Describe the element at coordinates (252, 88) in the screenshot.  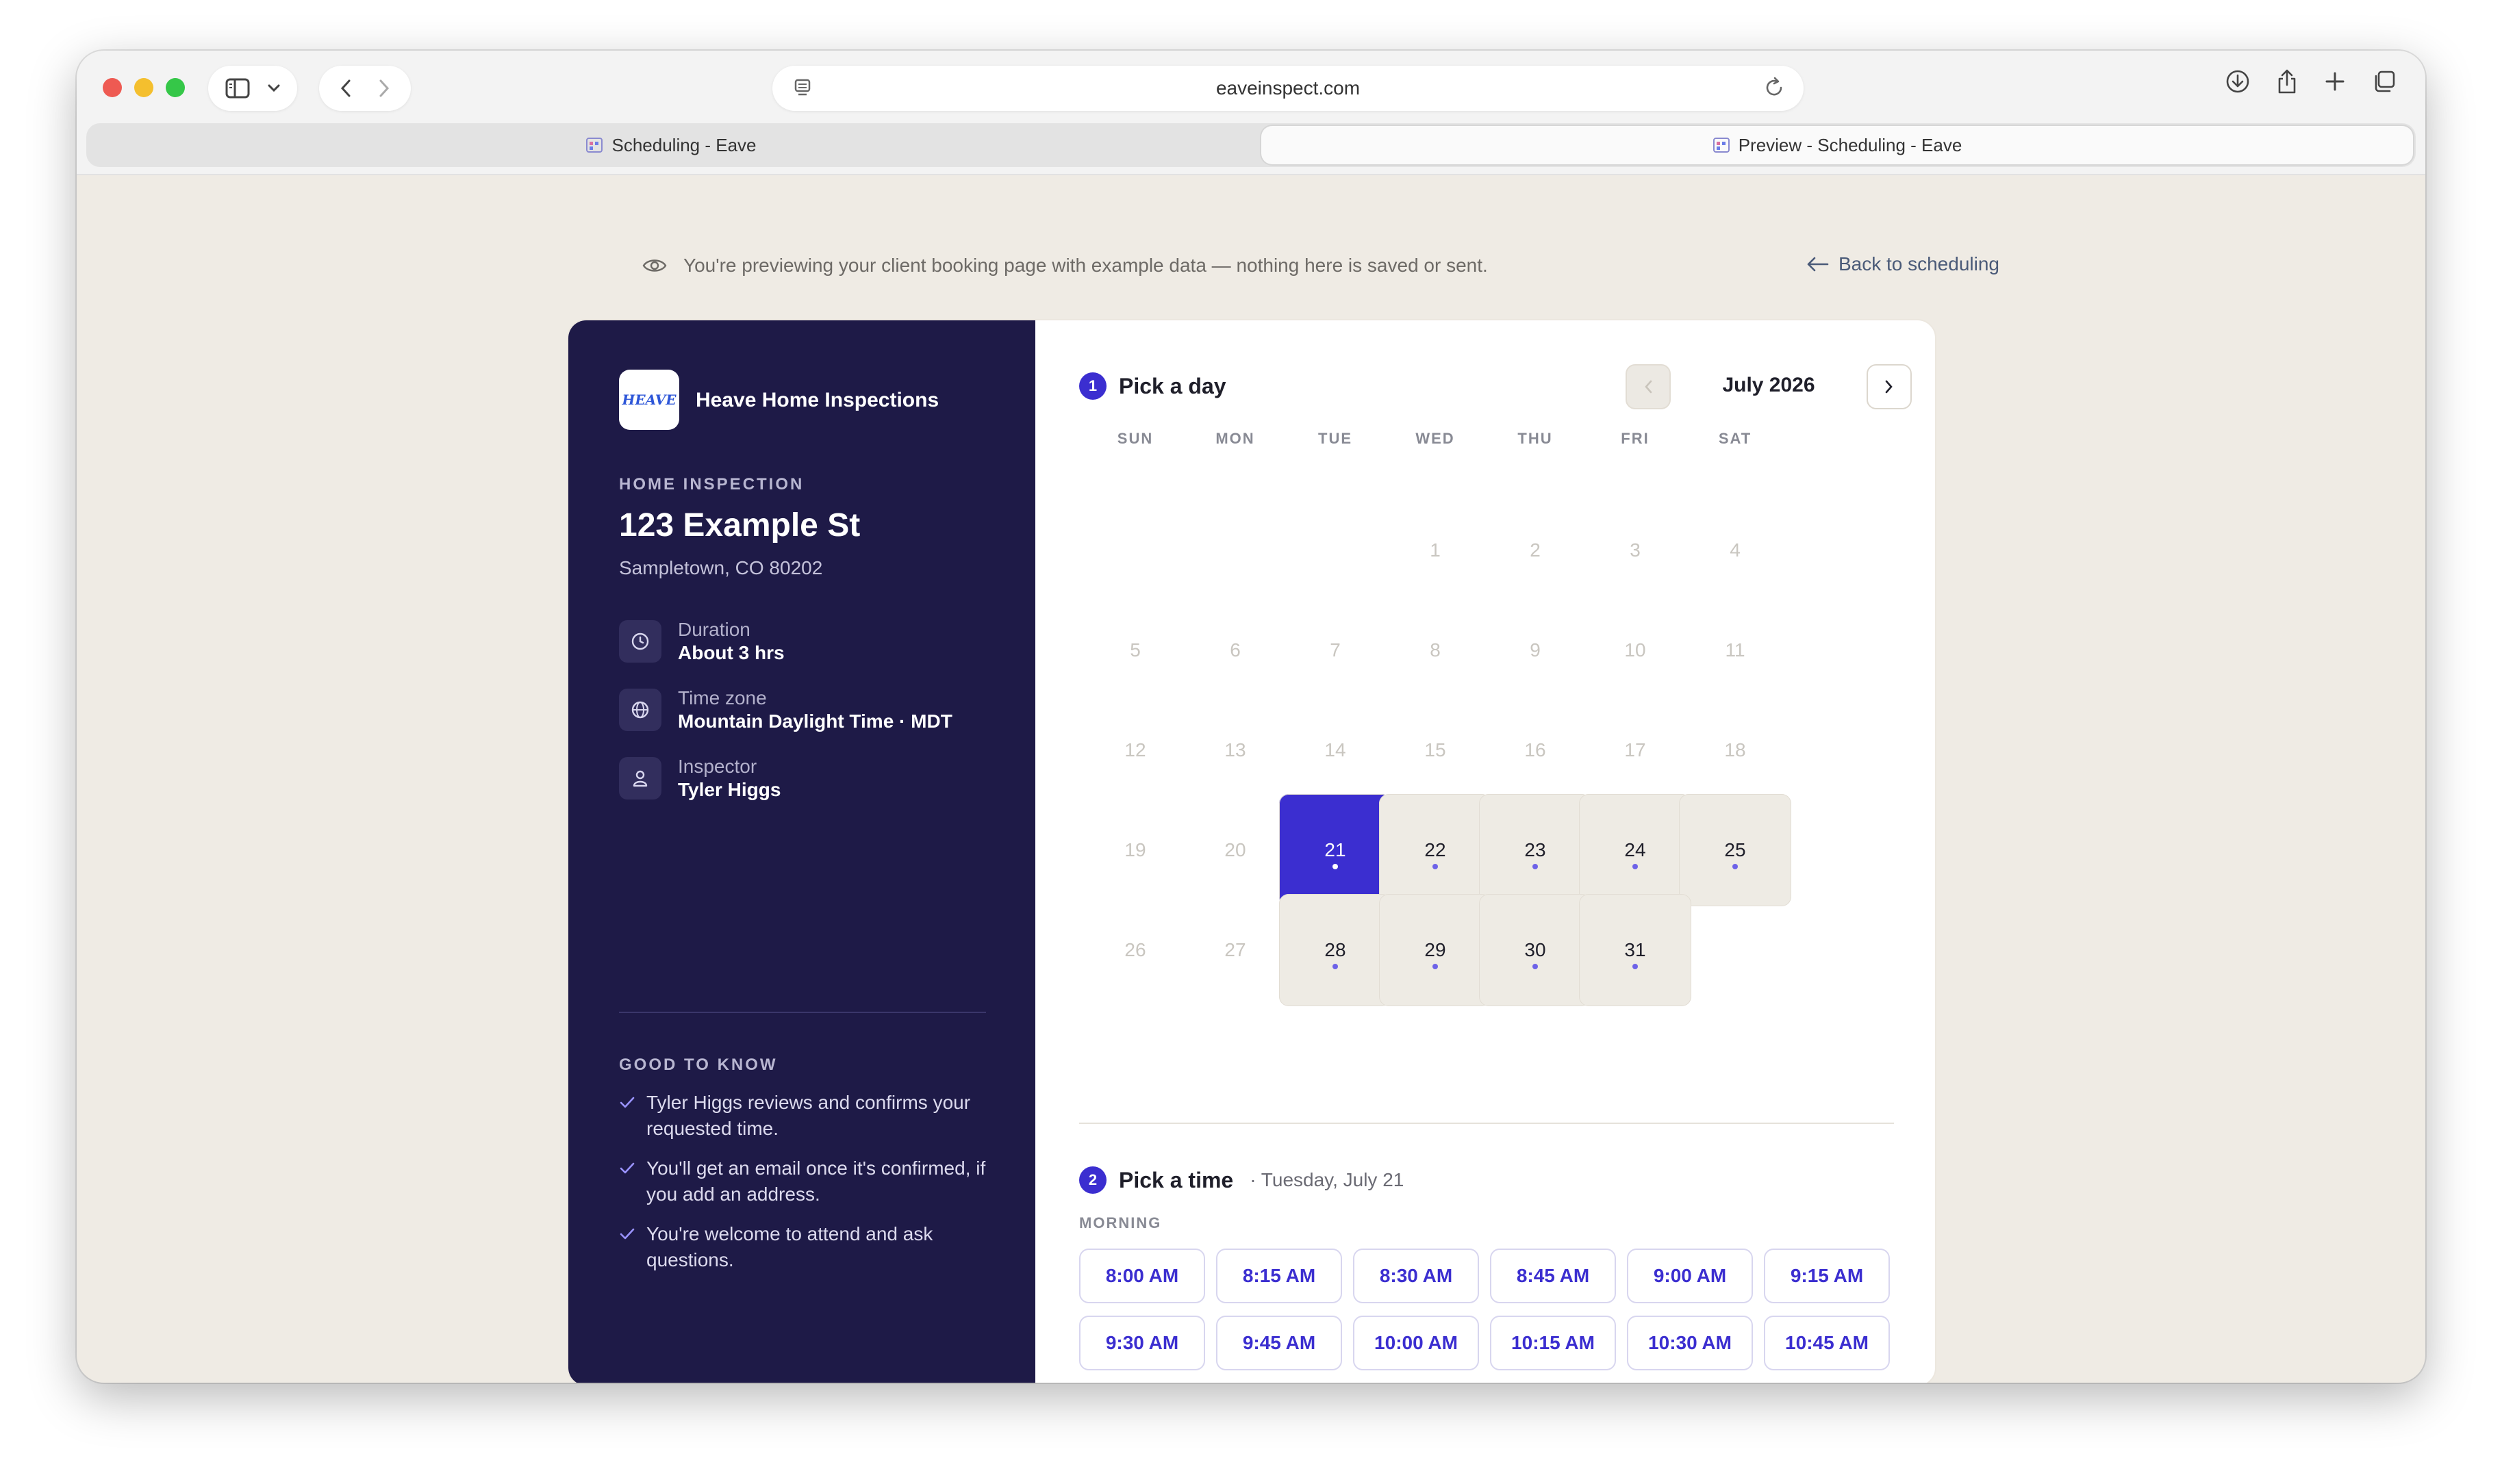
I see `sidebar-toggle-button` at that location.